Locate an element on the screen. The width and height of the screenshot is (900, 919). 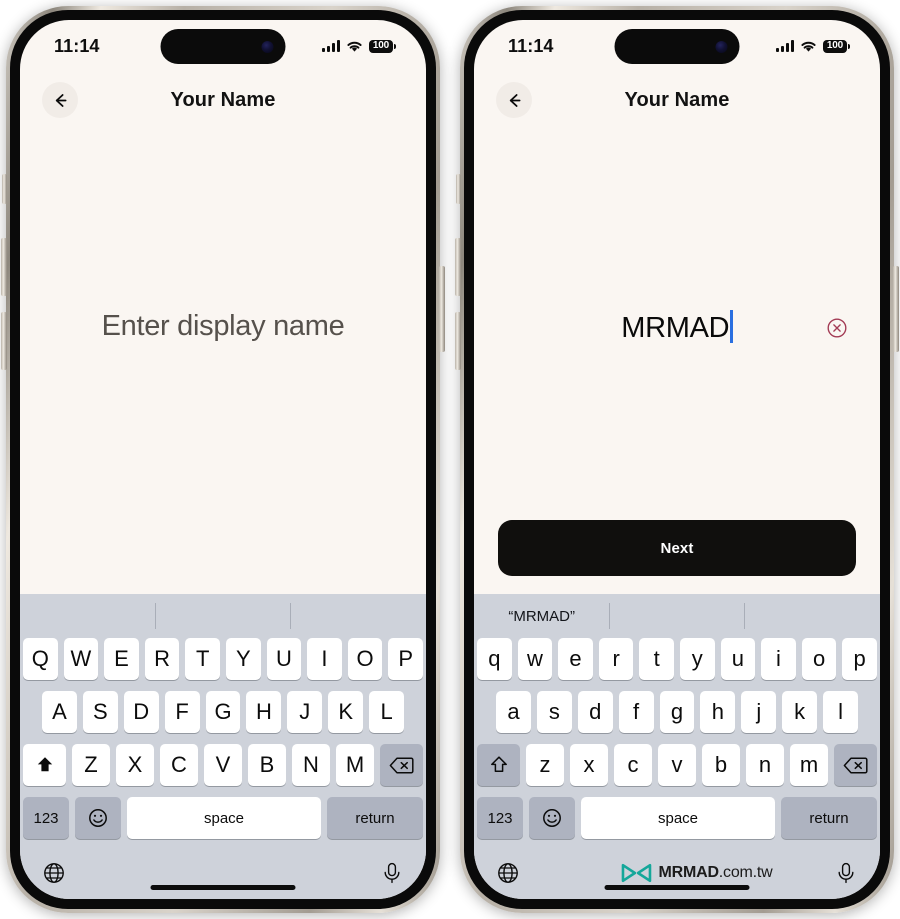
key-m: m is located at coordinates (809, 765).